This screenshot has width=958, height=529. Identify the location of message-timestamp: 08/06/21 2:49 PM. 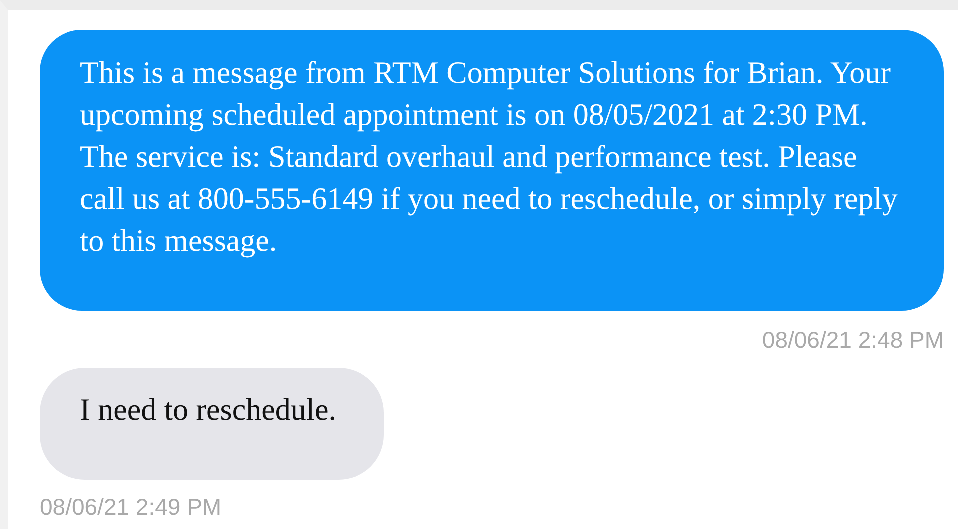
(131, 507).